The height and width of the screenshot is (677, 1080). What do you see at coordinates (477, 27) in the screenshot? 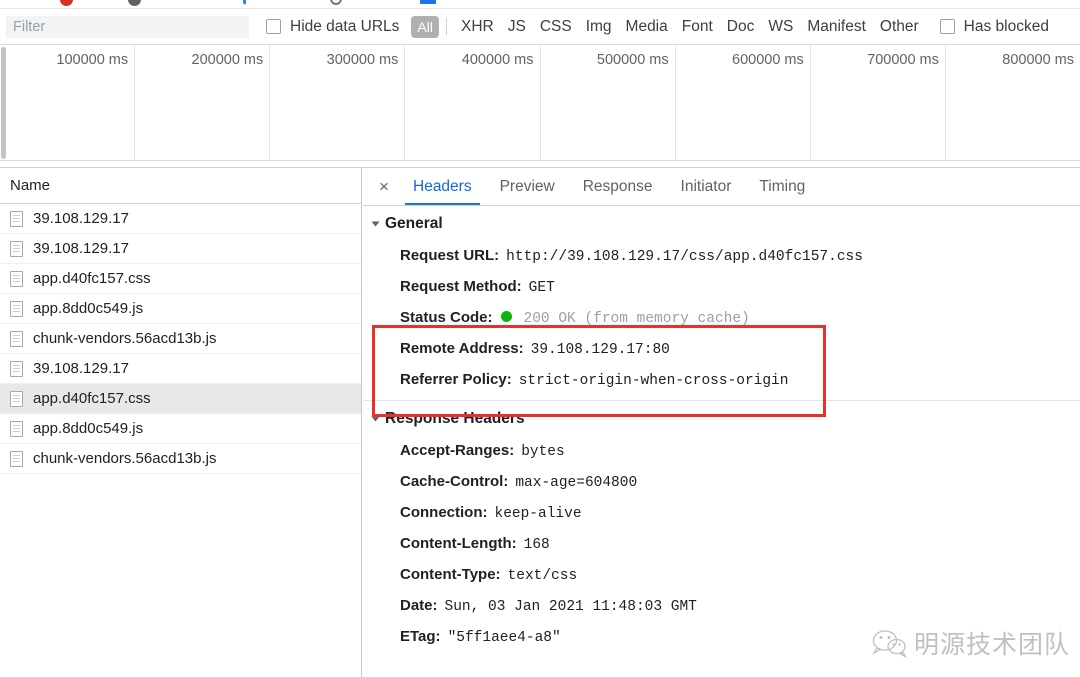
I see `filter-type-xhr: XHR` at bounding box center [477, 27].